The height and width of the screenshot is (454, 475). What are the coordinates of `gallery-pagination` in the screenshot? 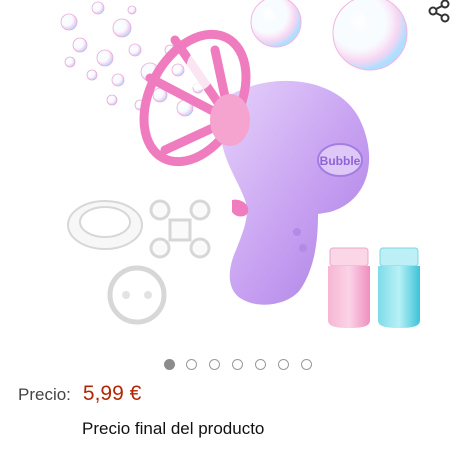 It's located at (237, 365).